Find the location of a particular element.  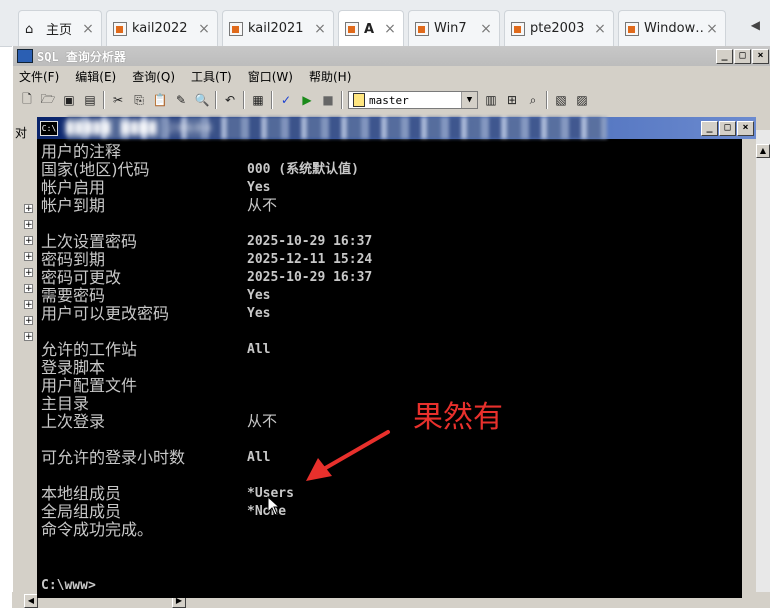

menu-edit: 编辑(E) is located at coordinates (95, 76).